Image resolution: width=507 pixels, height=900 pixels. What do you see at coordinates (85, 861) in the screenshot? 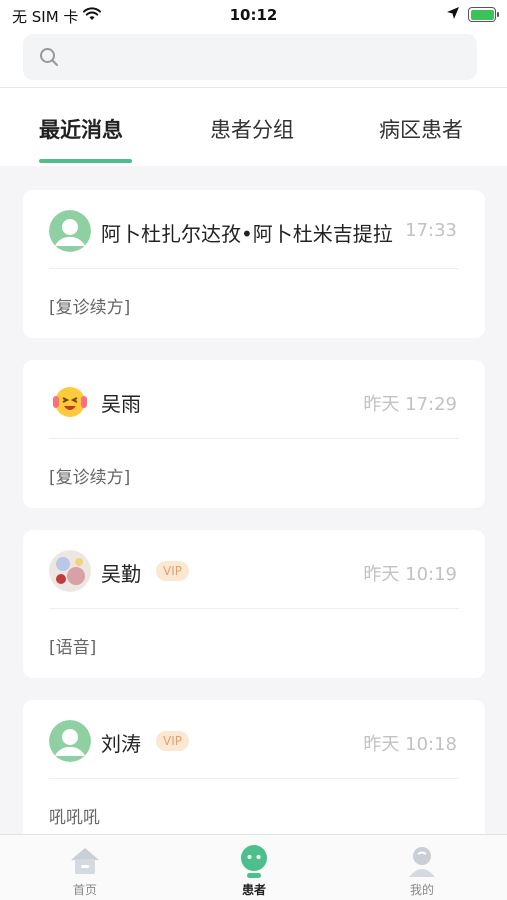
I see `home-icon` at bounding box center [85, 861].